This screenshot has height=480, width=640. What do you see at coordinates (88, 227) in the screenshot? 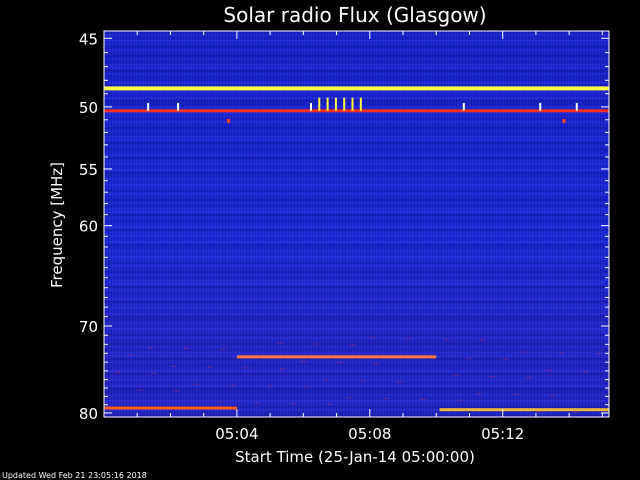
I see `y-tick-label: 60` at bounding box center [88, 227].